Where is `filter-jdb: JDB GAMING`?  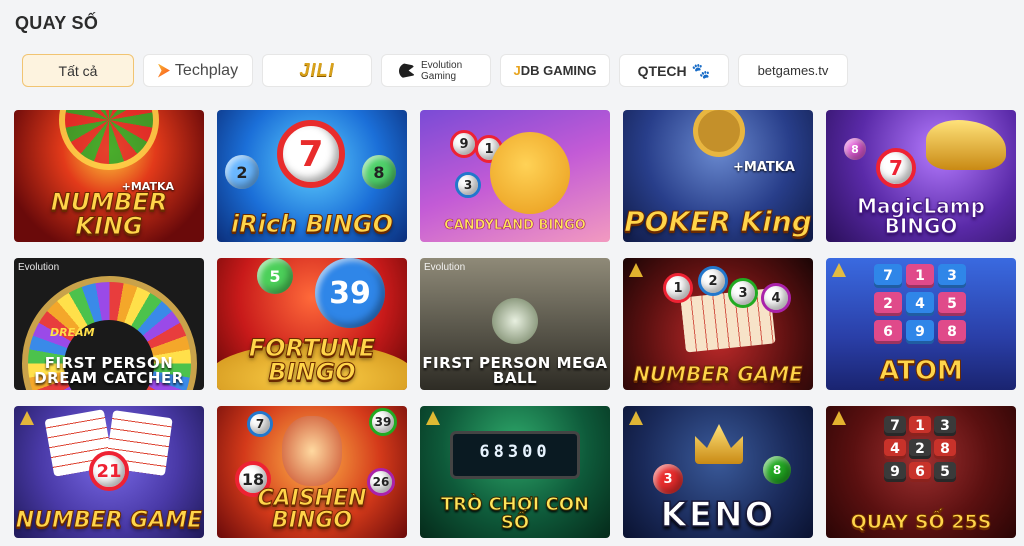
filter-jdb: JDB GAMING is located at coordinates (555, 70).